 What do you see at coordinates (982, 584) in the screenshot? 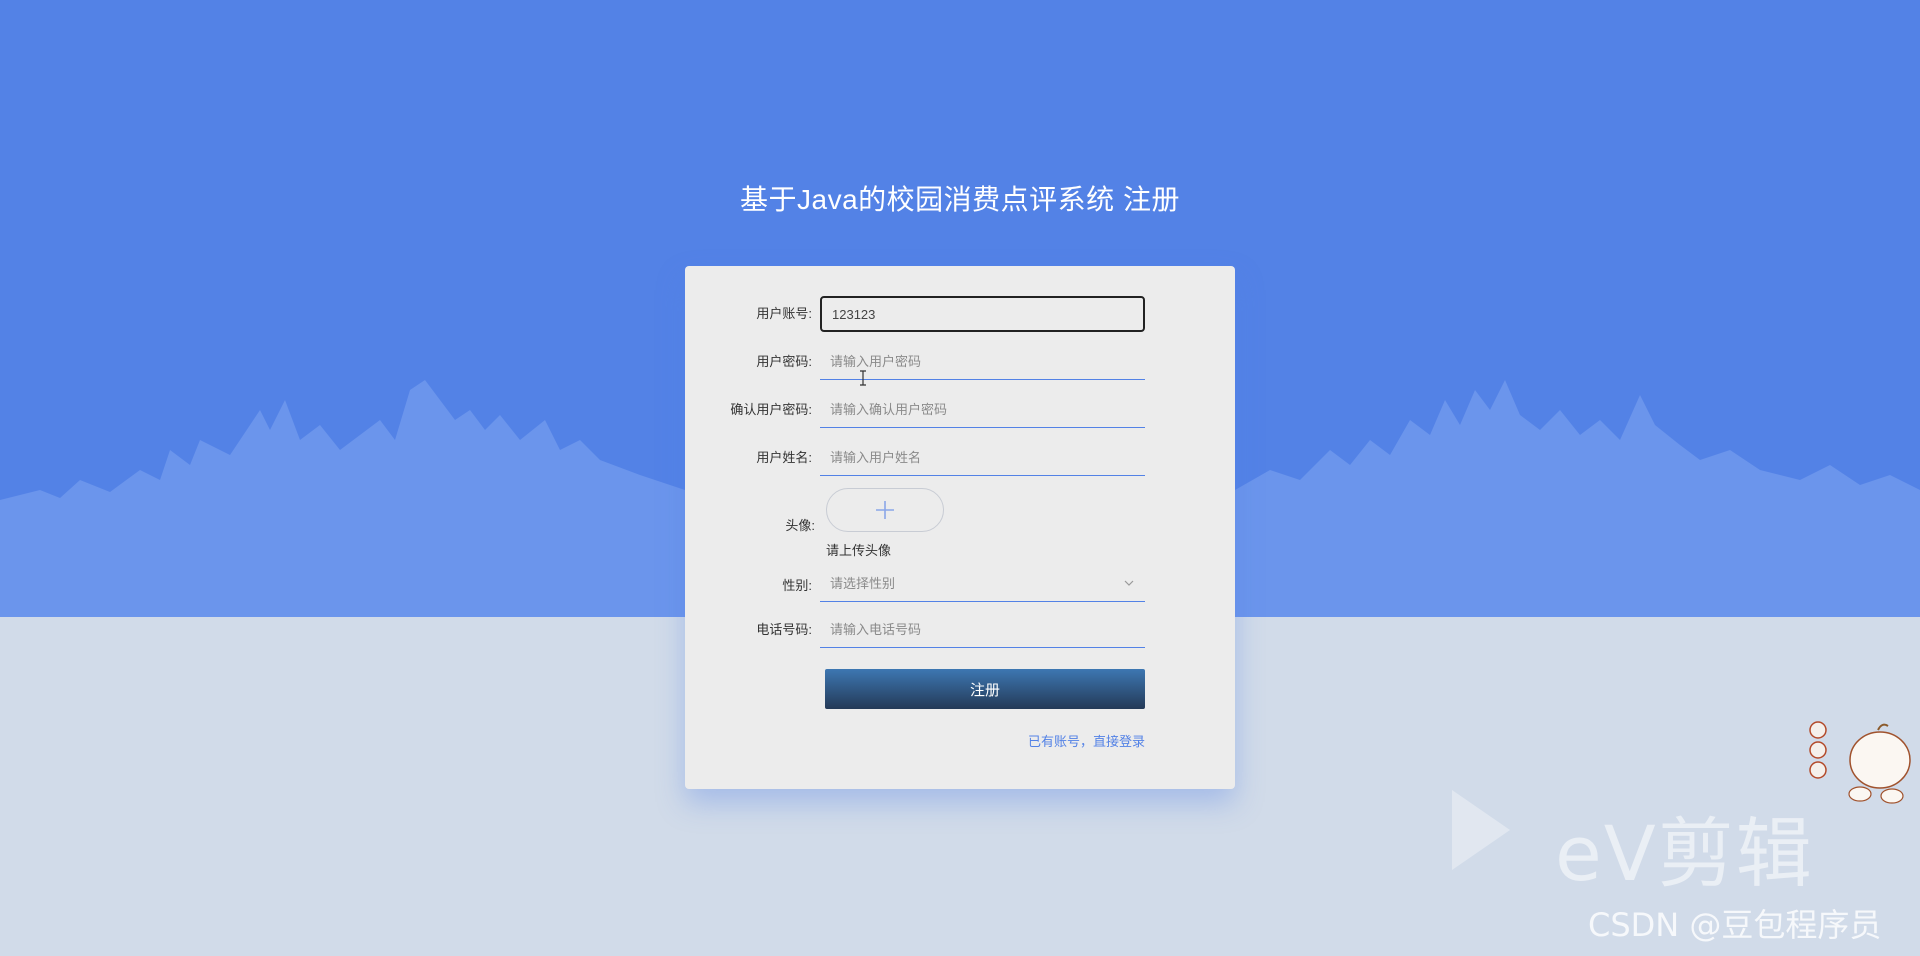
I see `gender-select: 请选择性别` at bounding box center [982, 584].